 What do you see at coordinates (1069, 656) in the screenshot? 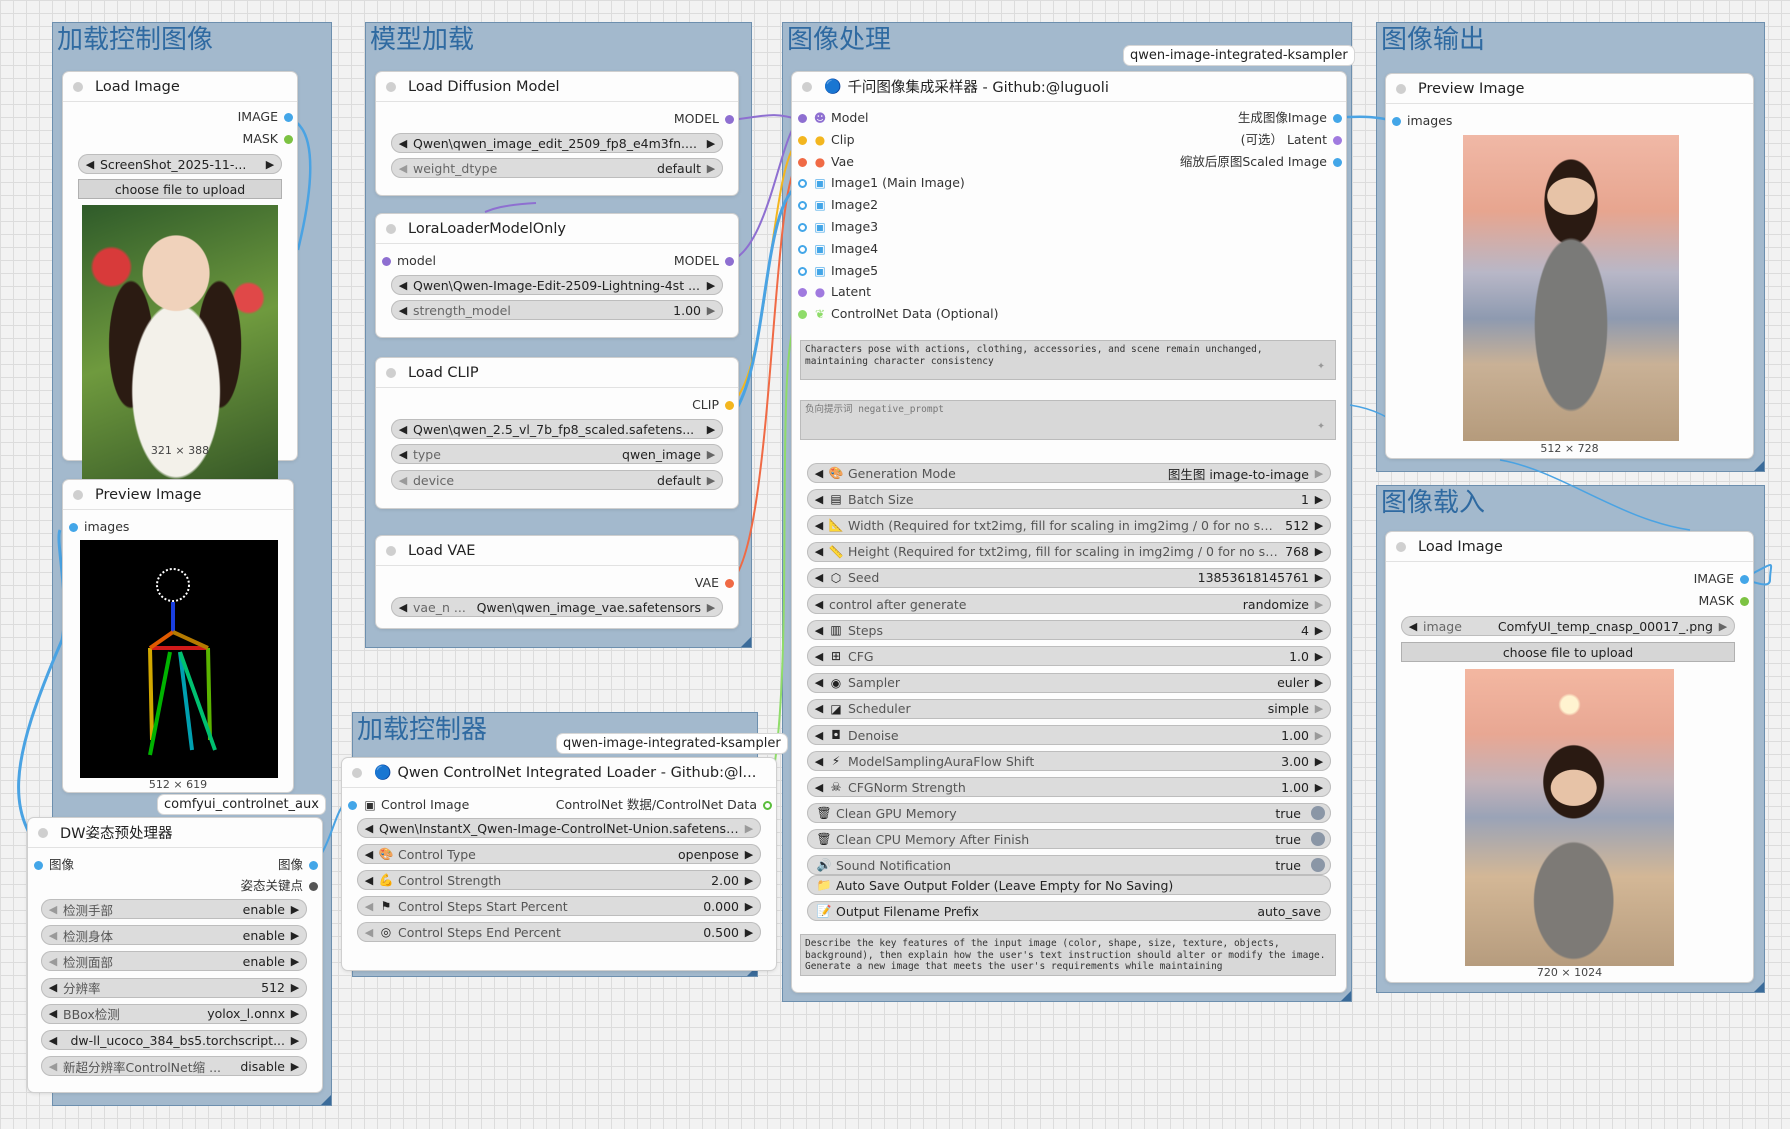
I see `sampler-widget: ◀ ⊞ CFG 1.0 ▶` at bounding box center [1069, 656].